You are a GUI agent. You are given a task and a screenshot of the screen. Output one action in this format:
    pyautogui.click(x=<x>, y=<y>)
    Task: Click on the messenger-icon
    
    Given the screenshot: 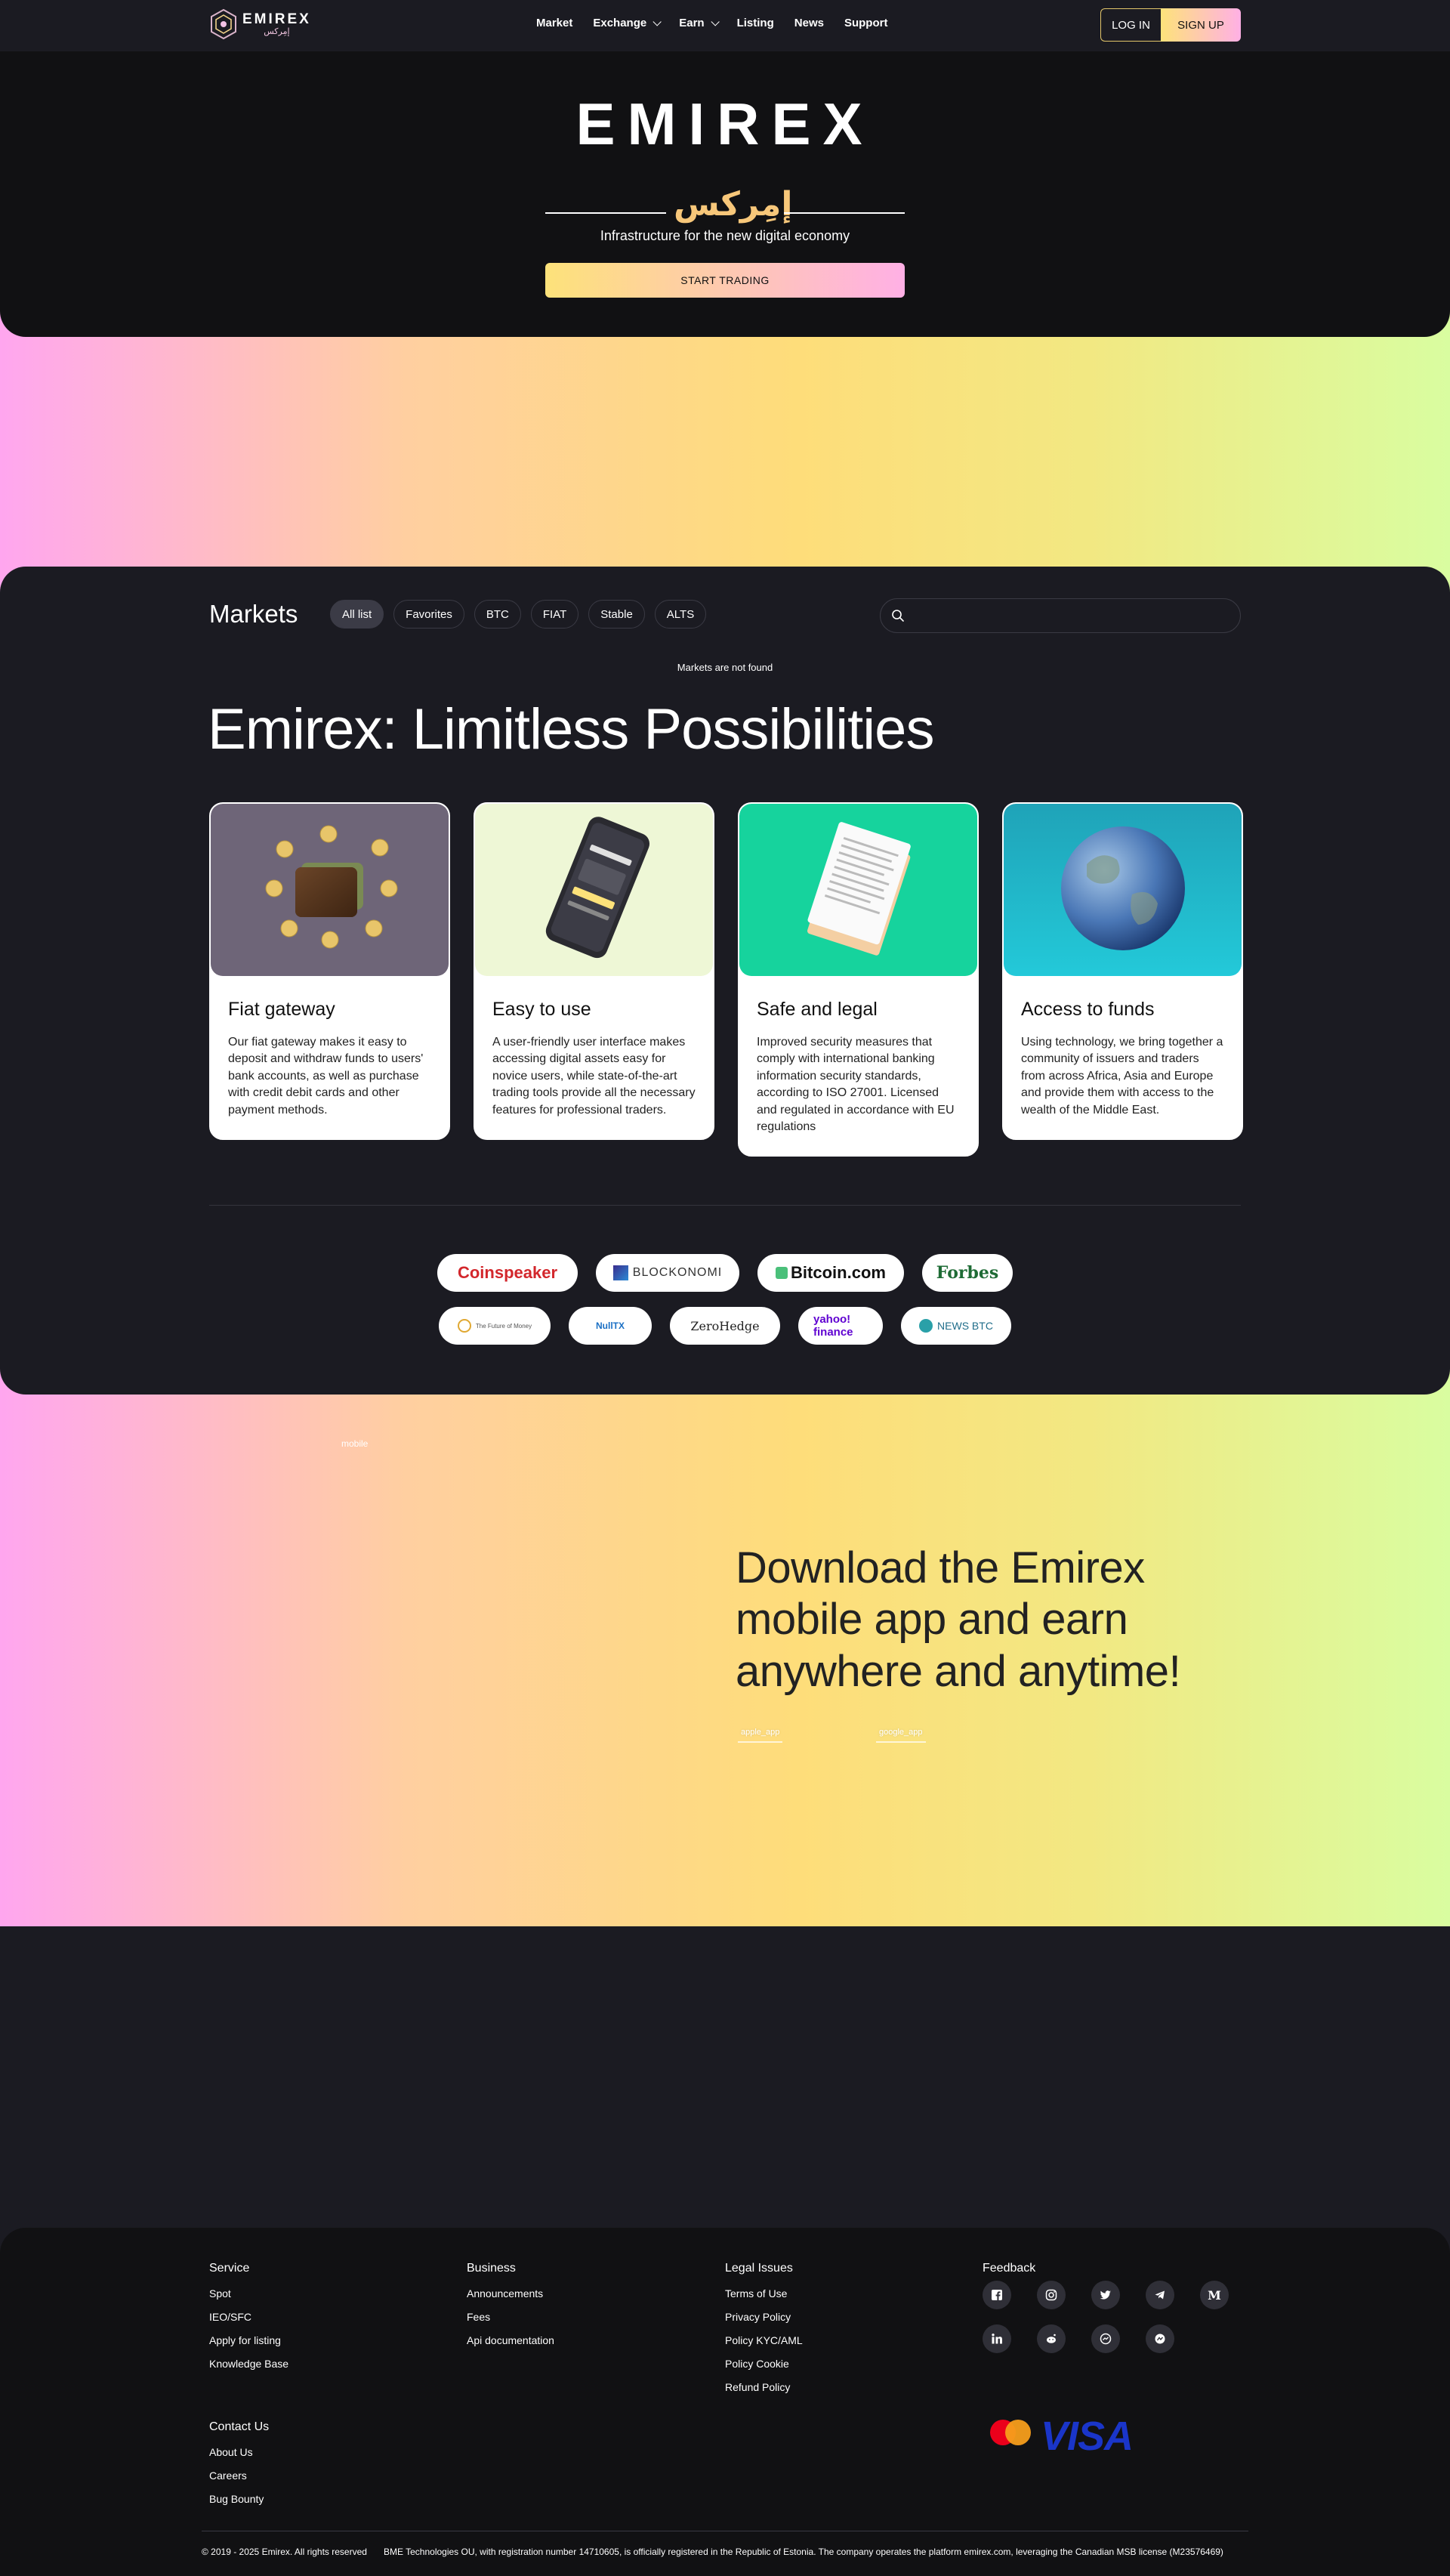 What is the action you would take?
    pyautogui.click(x=1105, y=2338)
    